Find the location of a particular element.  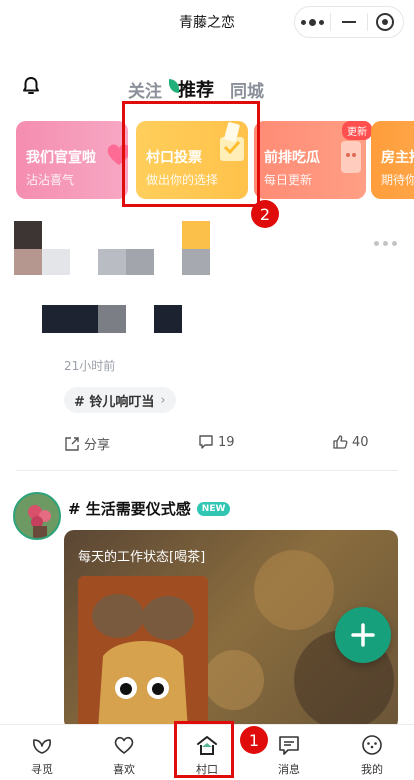

nav-item-discover: 寻觅 is located at coordinates (42, 755).